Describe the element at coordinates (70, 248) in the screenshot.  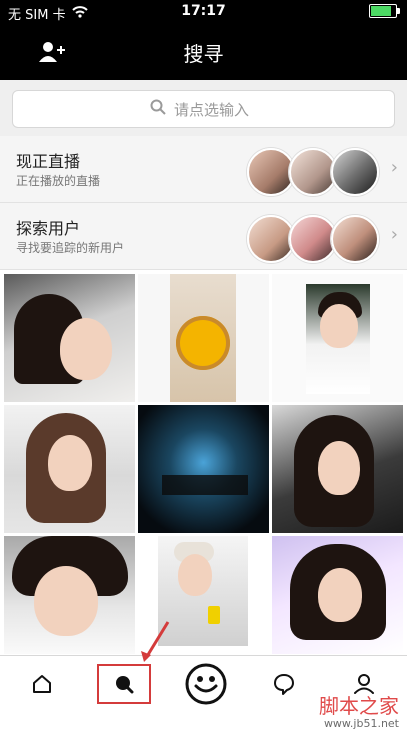
I see `explore-subtitle: 寻找要追踪的新用户` at that location.